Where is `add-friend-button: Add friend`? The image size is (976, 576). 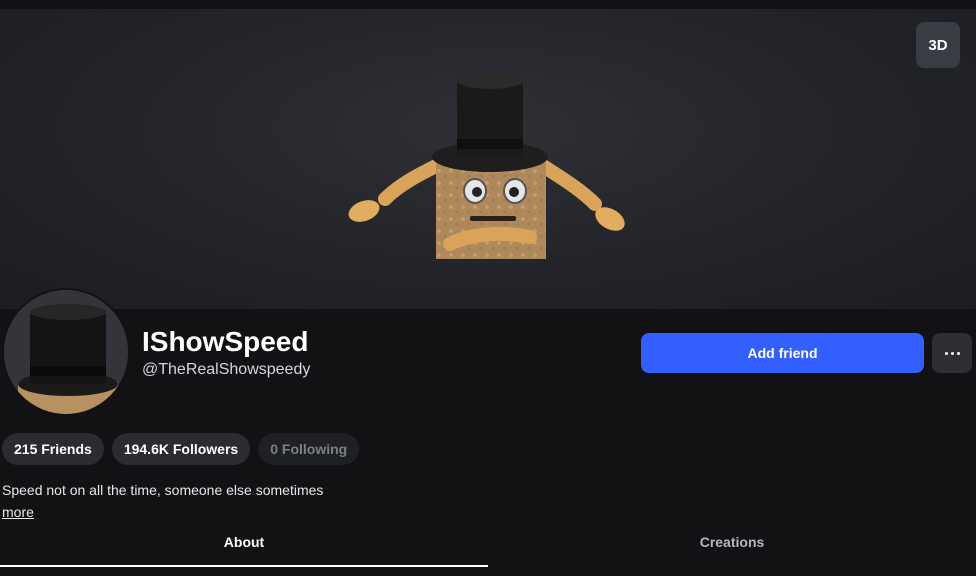
add-friend-button: Add friend is located at coordinates (782, 353).